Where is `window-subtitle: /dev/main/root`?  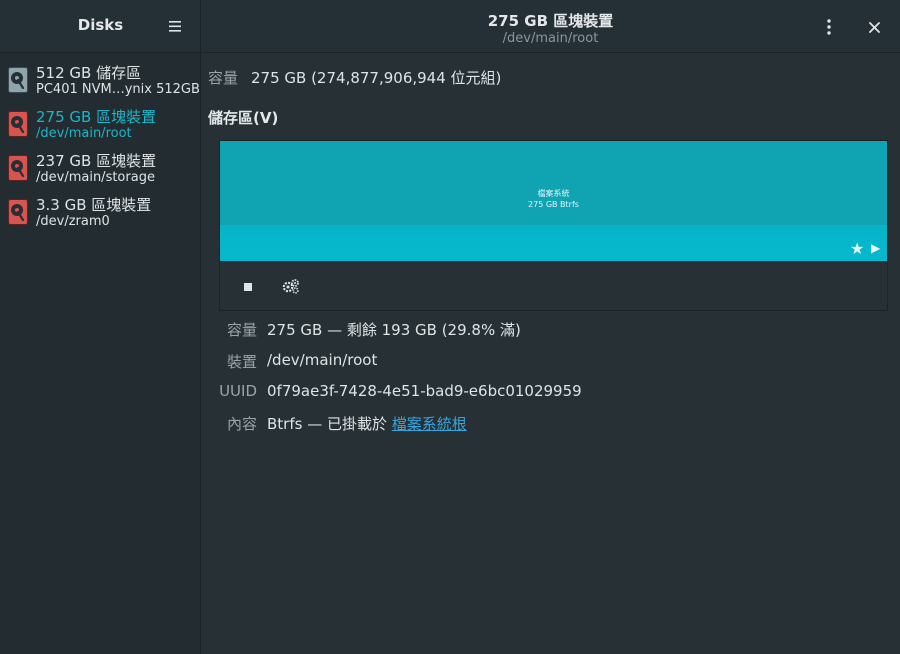 window-subtitle: /dev/main/root is located at coordinates (550, 38).